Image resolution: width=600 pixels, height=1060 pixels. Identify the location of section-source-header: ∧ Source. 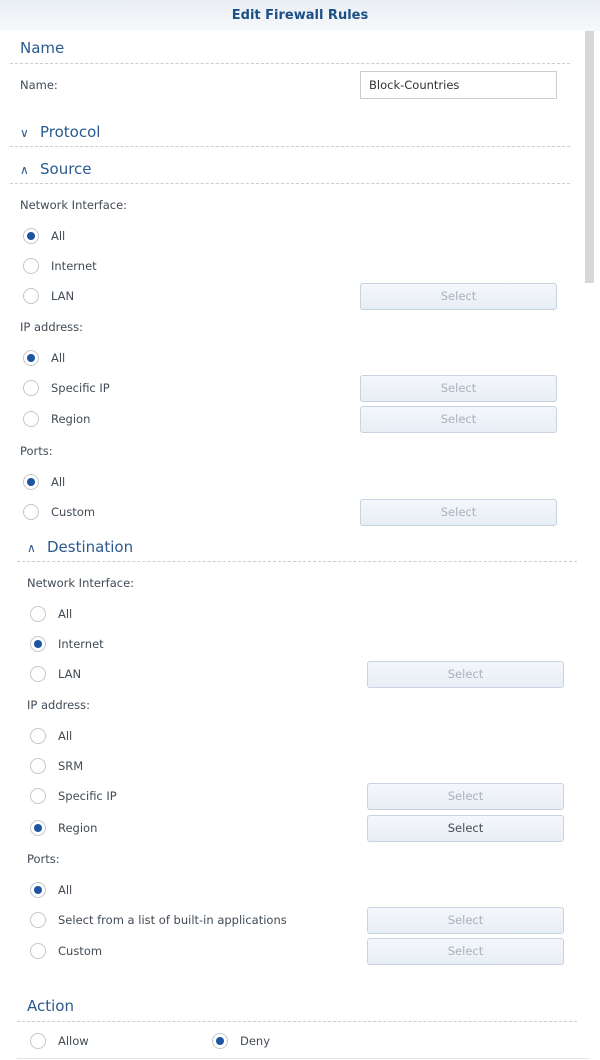
(56, 169).